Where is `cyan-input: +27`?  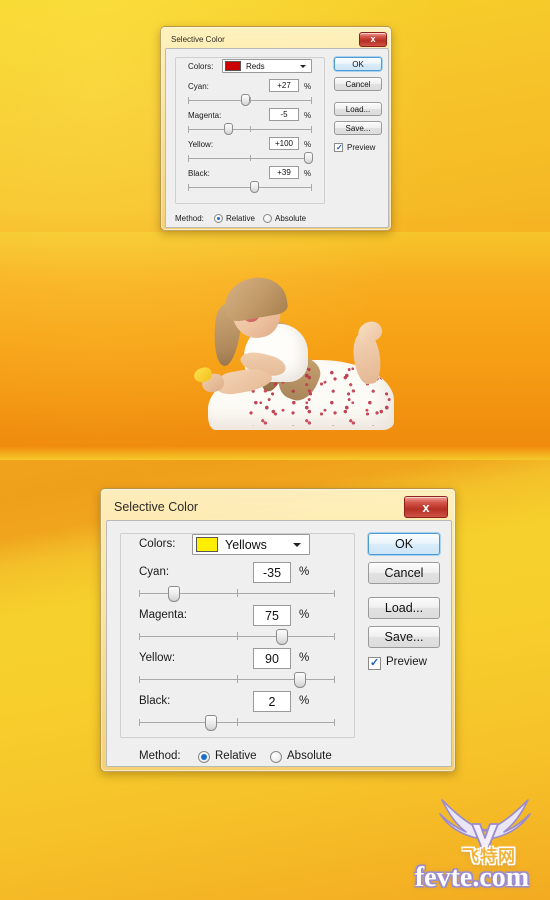 cyan-input: +27 is located at coordinates (284, 85).